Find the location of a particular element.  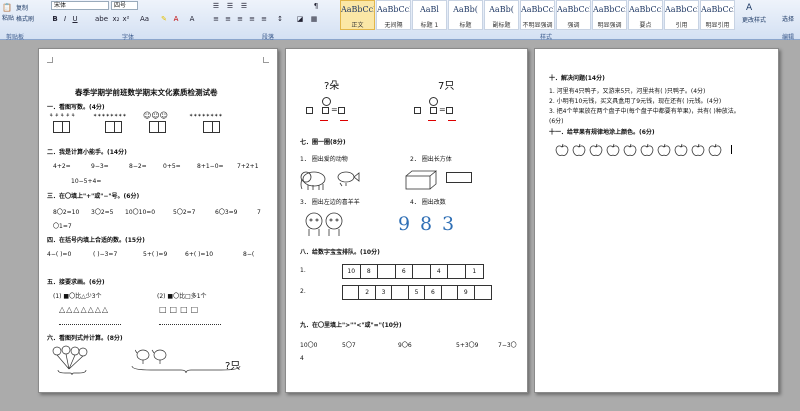

highlight-icon: ✎ is located at coordinates (164, 19).